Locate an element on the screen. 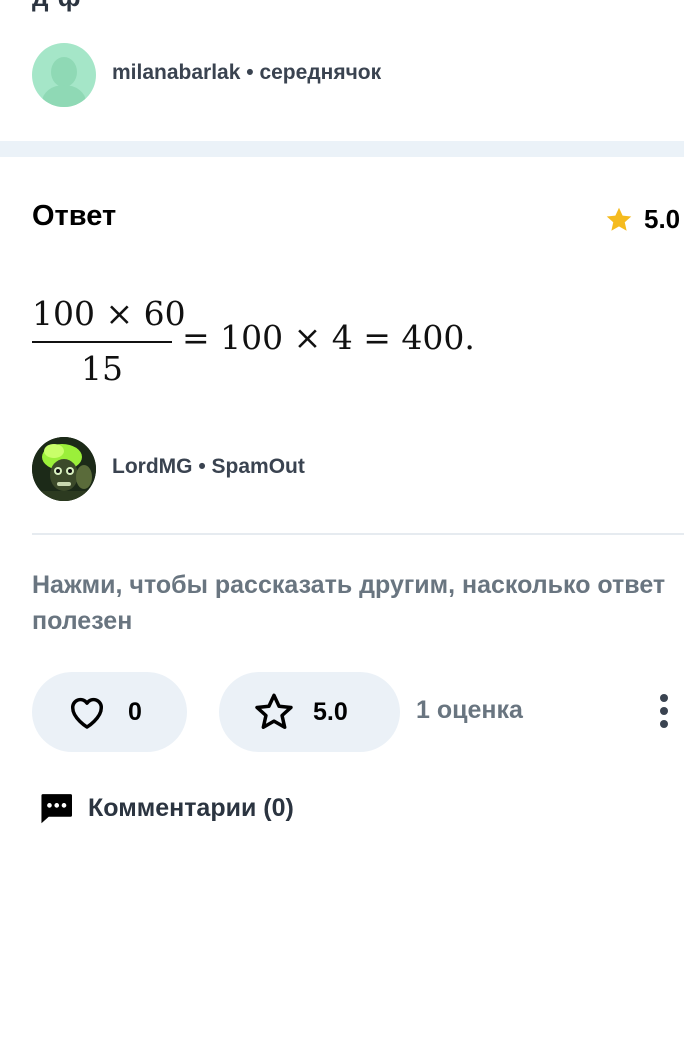 The image size is (684, 1062). comments-link: Комментарии (0) is located at coordinates (166, 808).